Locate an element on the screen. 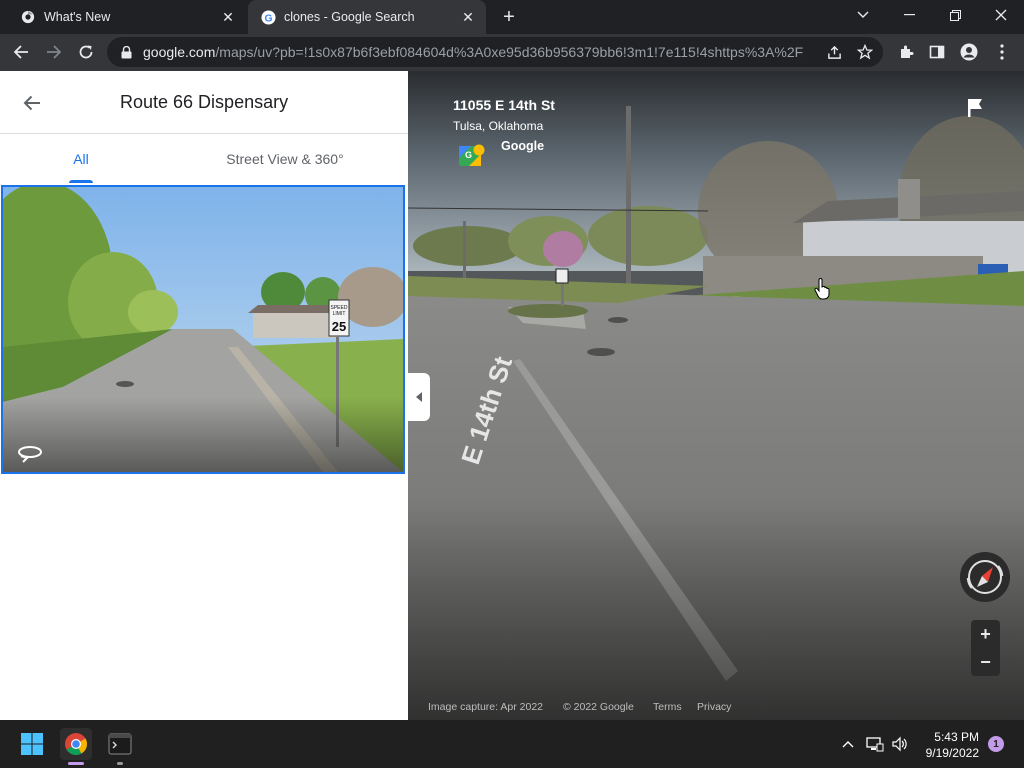 The height and width of the screenshot is (768, 1024). windows-start-icon is located at coordinates (32, 744).